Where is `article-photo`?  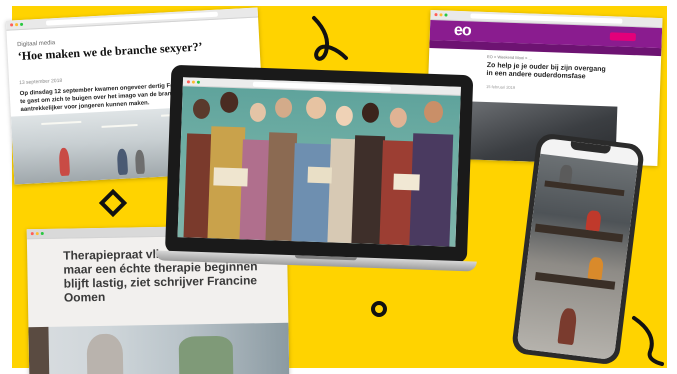
article-photo is located at coordinates (159, 348).